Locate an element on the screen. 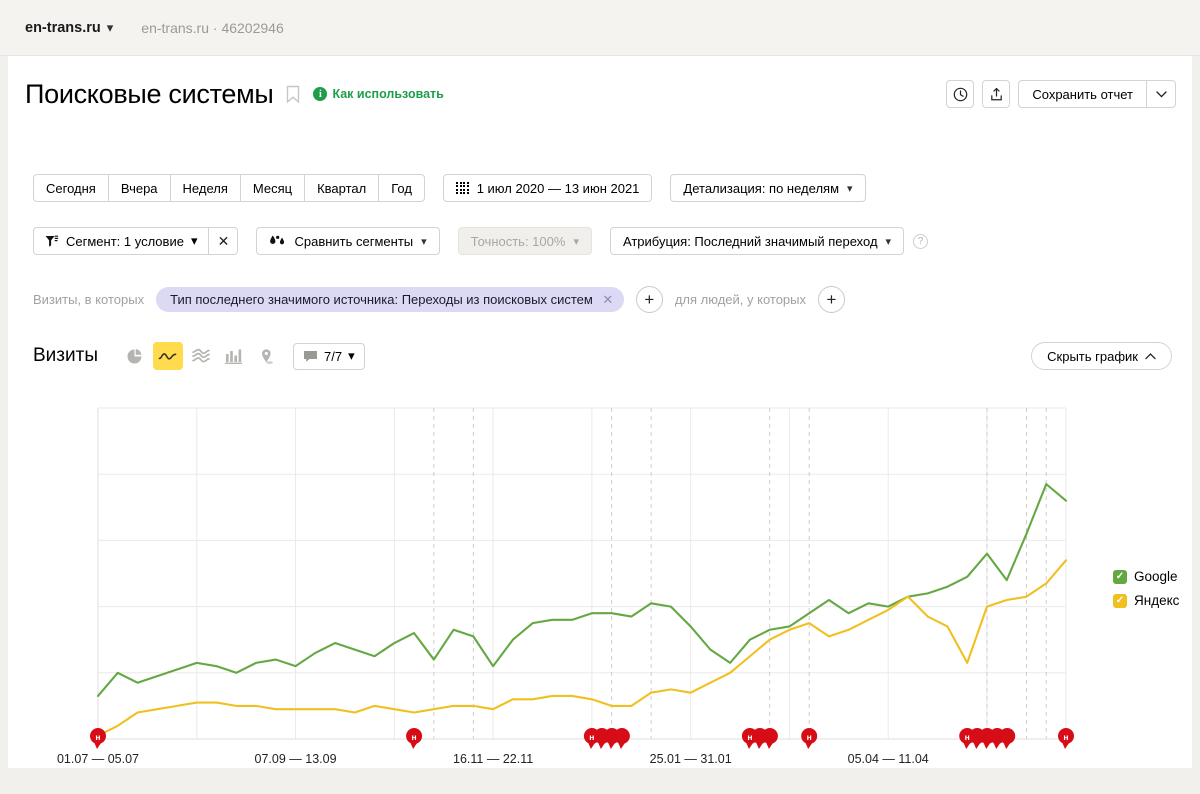  period-today: Сегодня is located at coordinates (70, 188).